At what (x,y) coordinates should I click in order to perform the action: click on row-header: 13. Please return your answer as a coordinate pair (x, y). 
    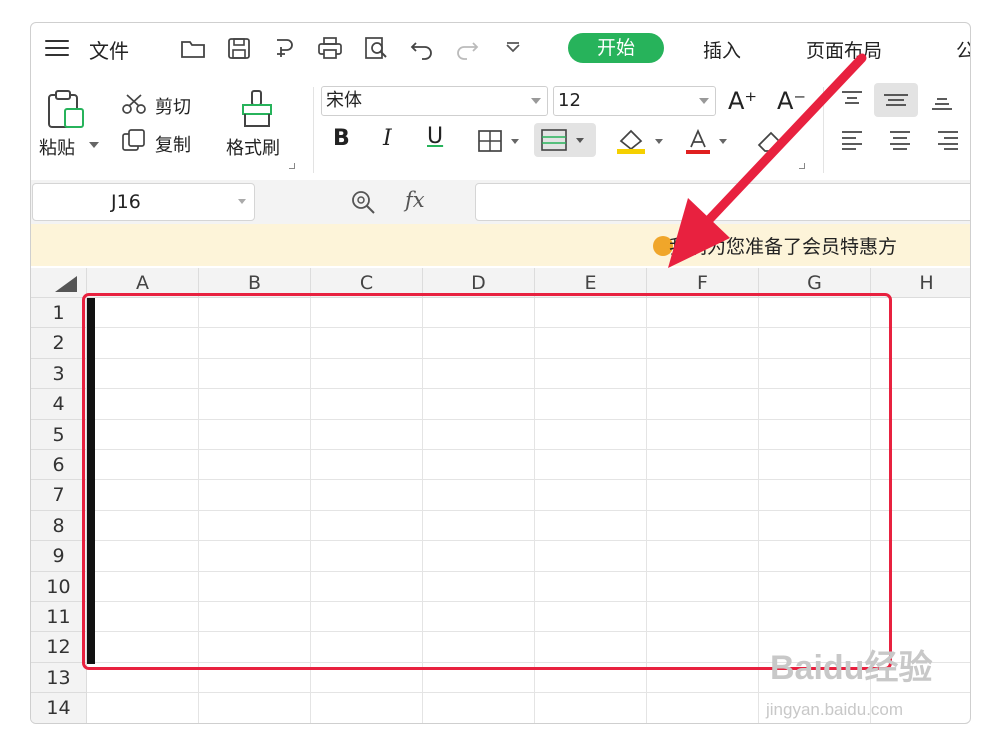
    Looking at the image, I should click on (59, 678).